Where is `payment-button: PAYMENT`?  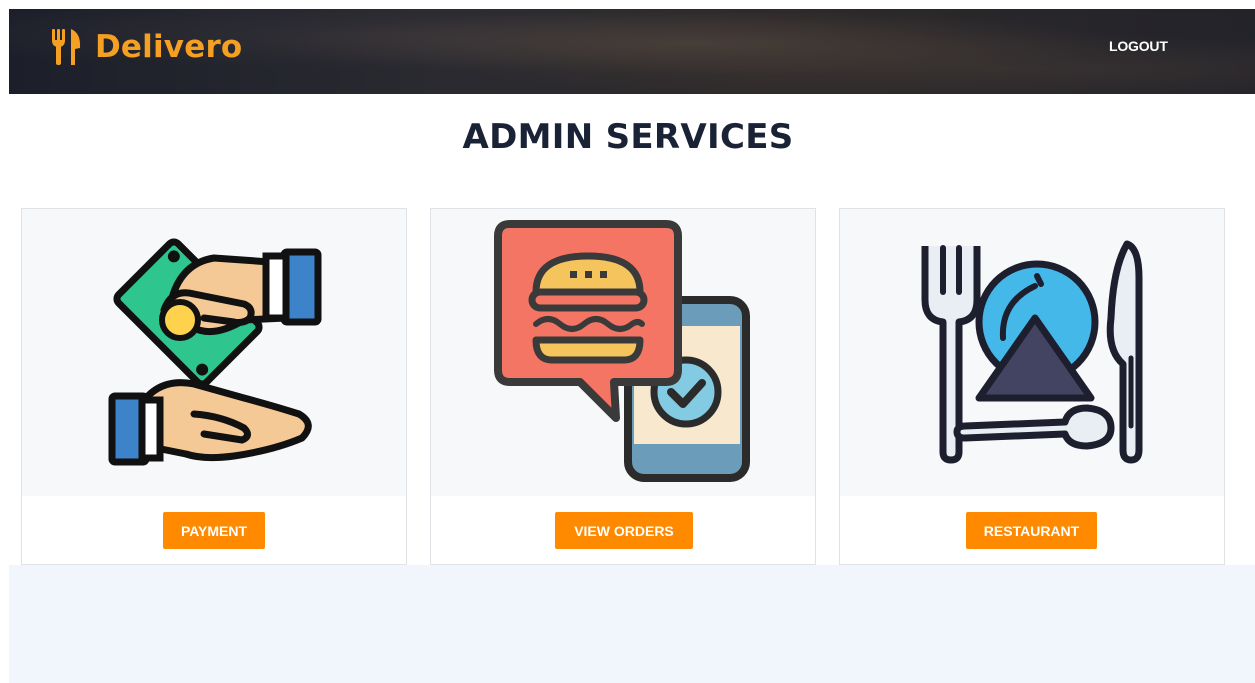 payment-button: PAYMENT is located at coordinates (214, 530).